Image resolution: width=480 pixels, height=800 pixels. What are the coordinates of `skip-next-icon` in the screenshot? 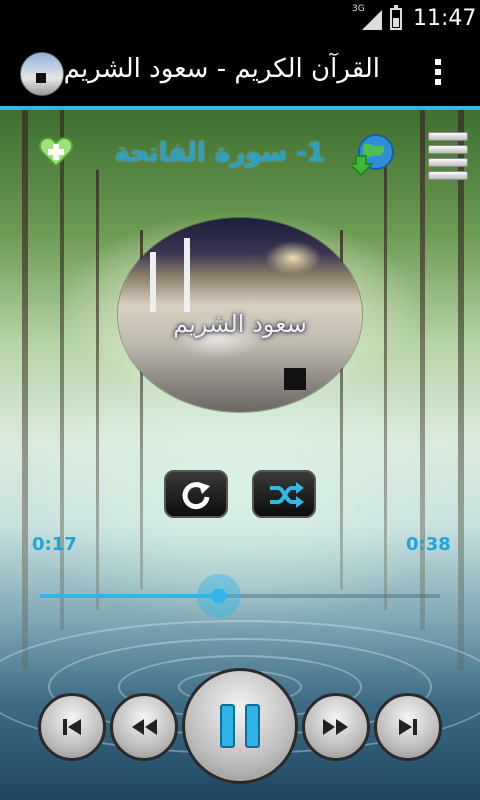 It's located at (408, 727).